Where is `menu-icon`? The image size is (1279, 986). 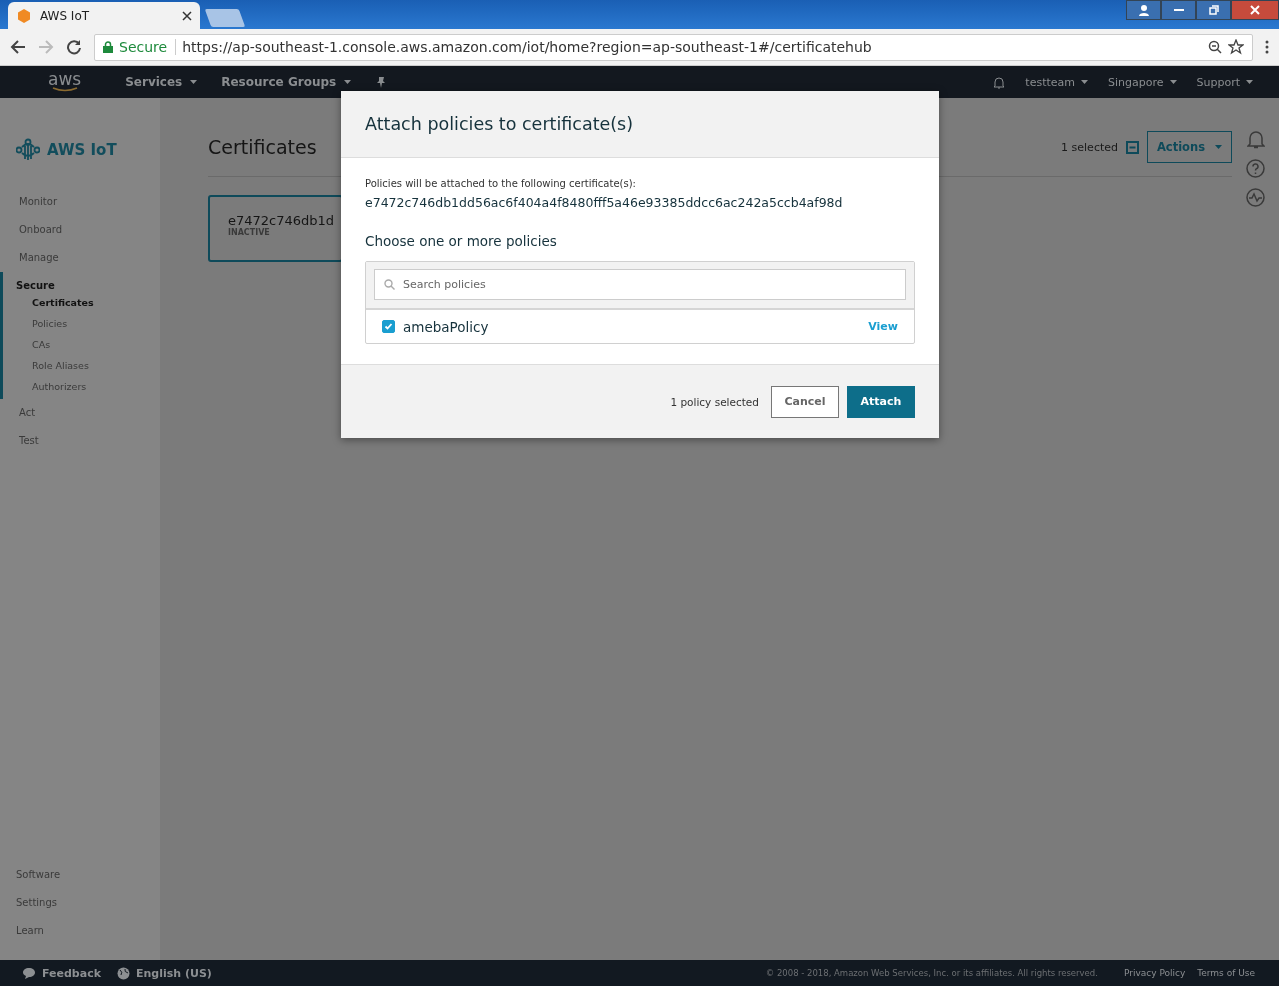
menu-icon is located at coordinates (1267, 47).